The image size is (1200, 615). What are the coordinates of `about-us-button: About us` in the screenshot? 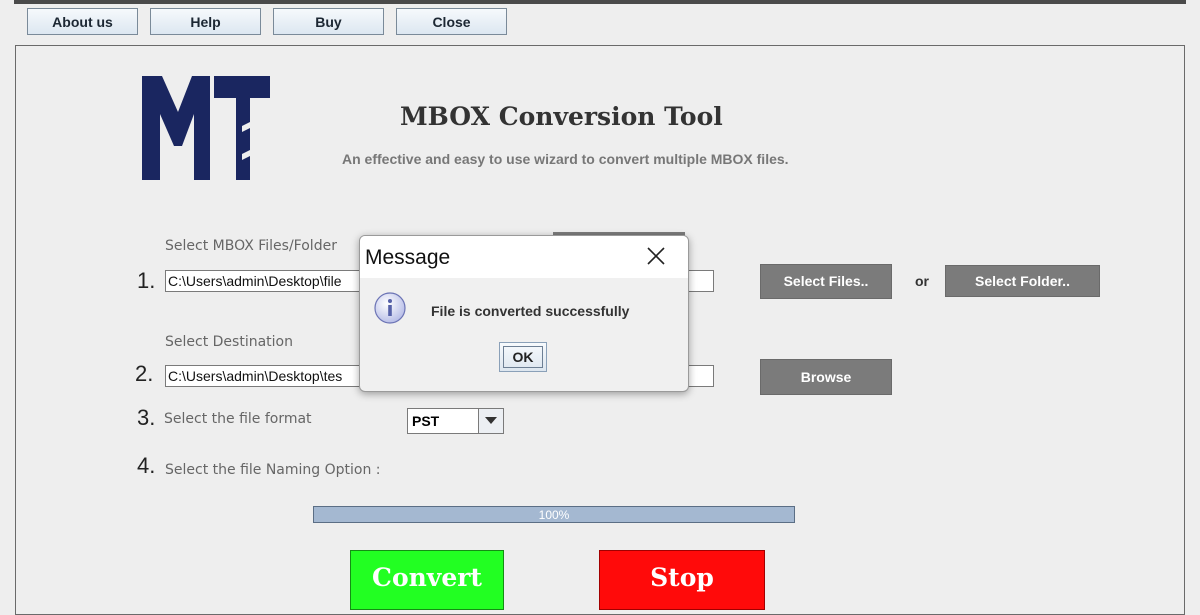 It's located at (82, 21).